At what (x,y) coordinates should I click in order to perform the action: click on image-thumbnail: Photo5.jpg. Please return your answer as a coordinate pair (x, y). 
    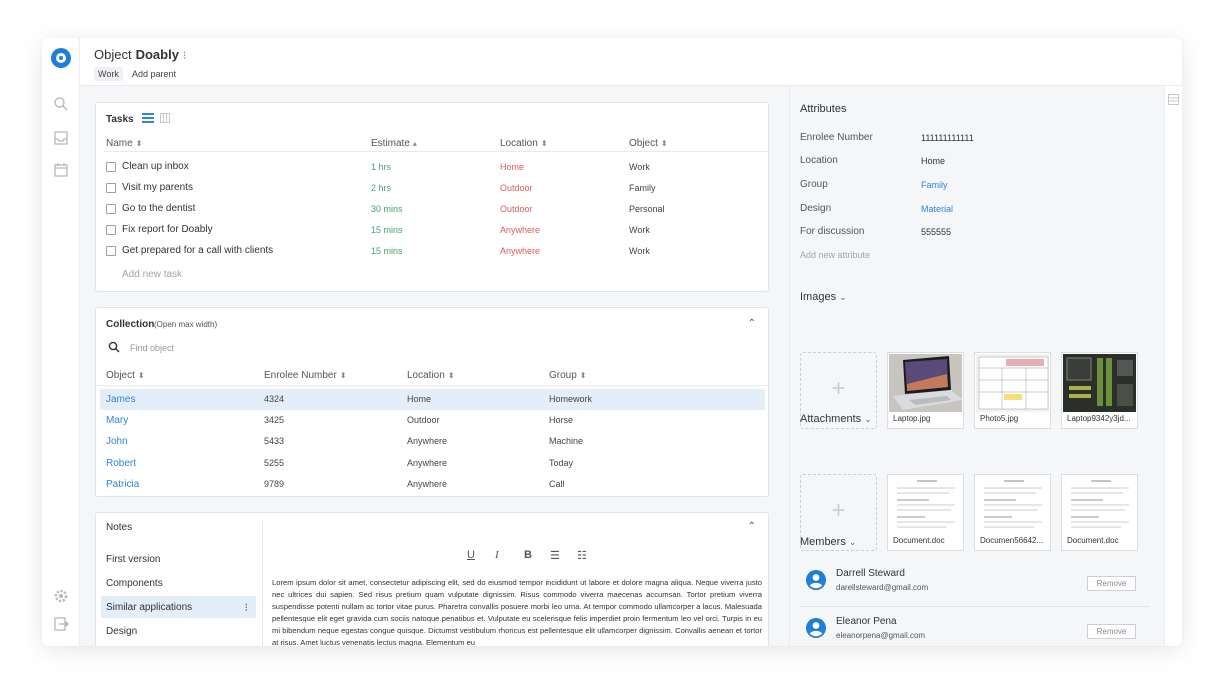
    Looking at the image, I should click on (1012, 390).